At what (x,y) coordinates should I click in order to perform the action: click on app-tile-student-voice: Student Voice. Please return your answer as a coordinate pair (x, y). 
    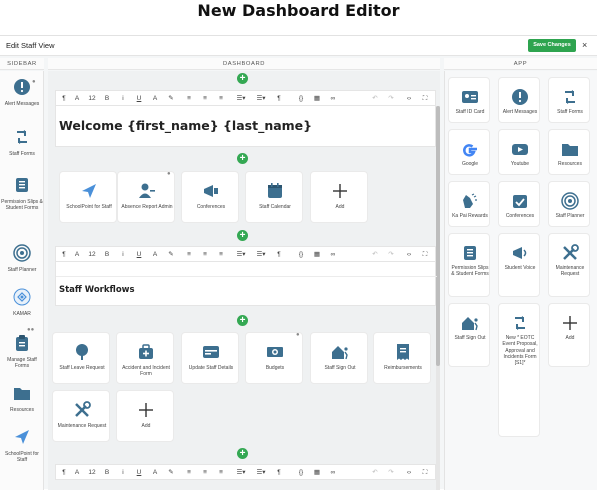
    Looking at the image, I should click on (519, 265).